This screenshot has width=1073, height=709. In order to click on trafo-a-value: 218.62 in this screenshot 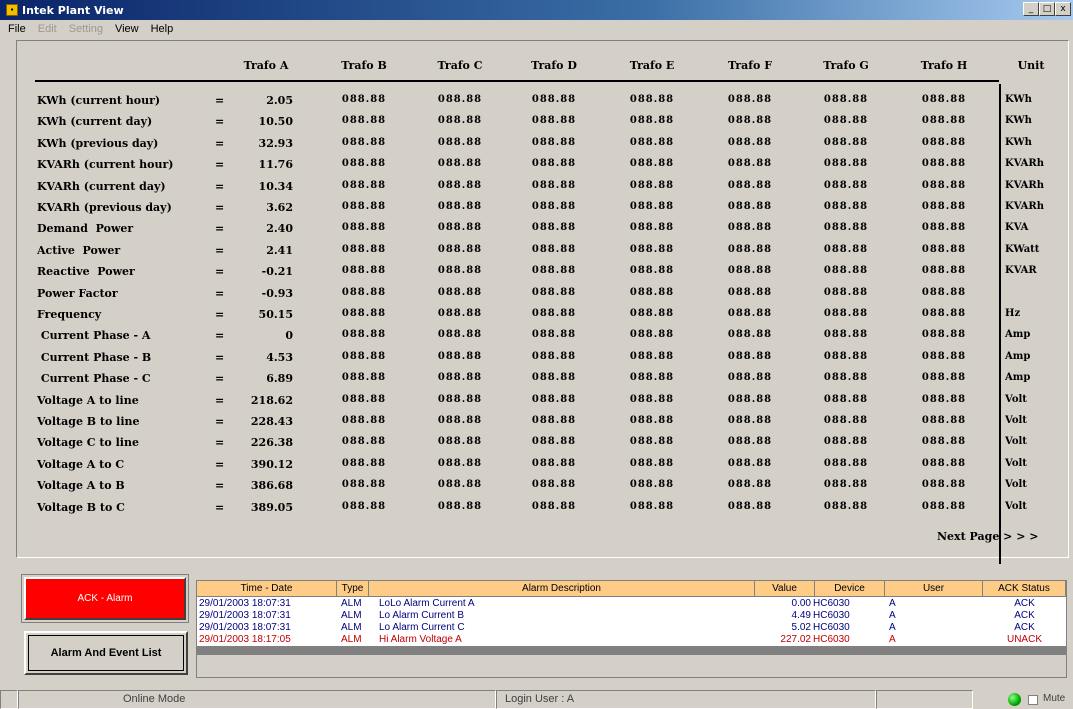, I will do `click(271, 400)`.